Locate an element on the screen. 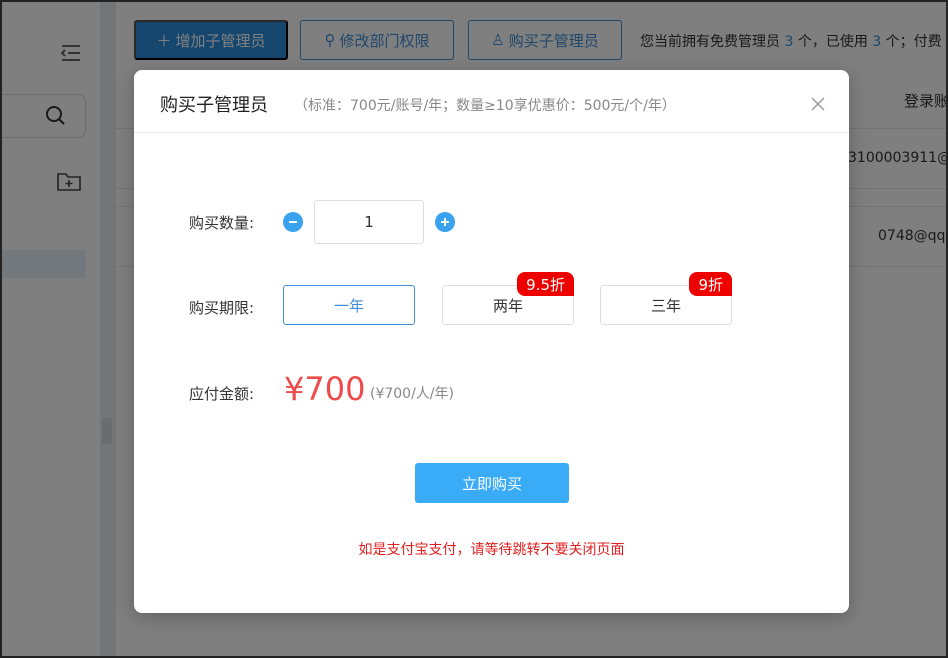 This screenshot has width=948, height=658. minus-icon is located at coordinates (293, 222).